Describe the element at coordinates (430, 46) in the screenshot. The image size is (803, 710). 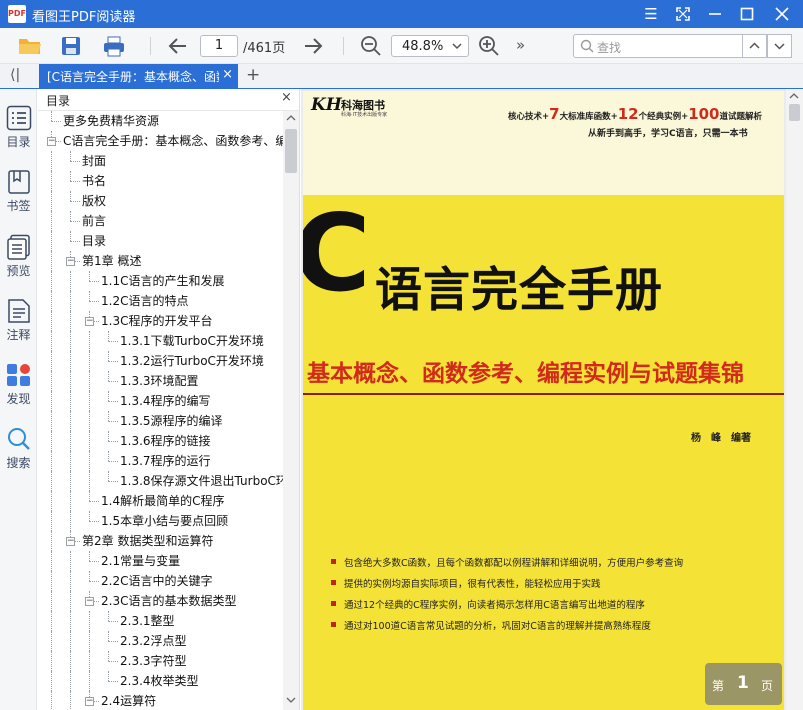
I see `zoom-select: 48.8%` at that location.